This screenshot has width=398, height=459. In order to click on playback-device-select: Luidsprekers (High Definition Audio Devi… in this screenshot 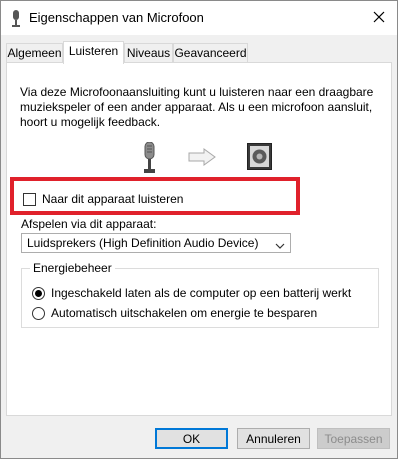, I will do `click(156, 243)`.